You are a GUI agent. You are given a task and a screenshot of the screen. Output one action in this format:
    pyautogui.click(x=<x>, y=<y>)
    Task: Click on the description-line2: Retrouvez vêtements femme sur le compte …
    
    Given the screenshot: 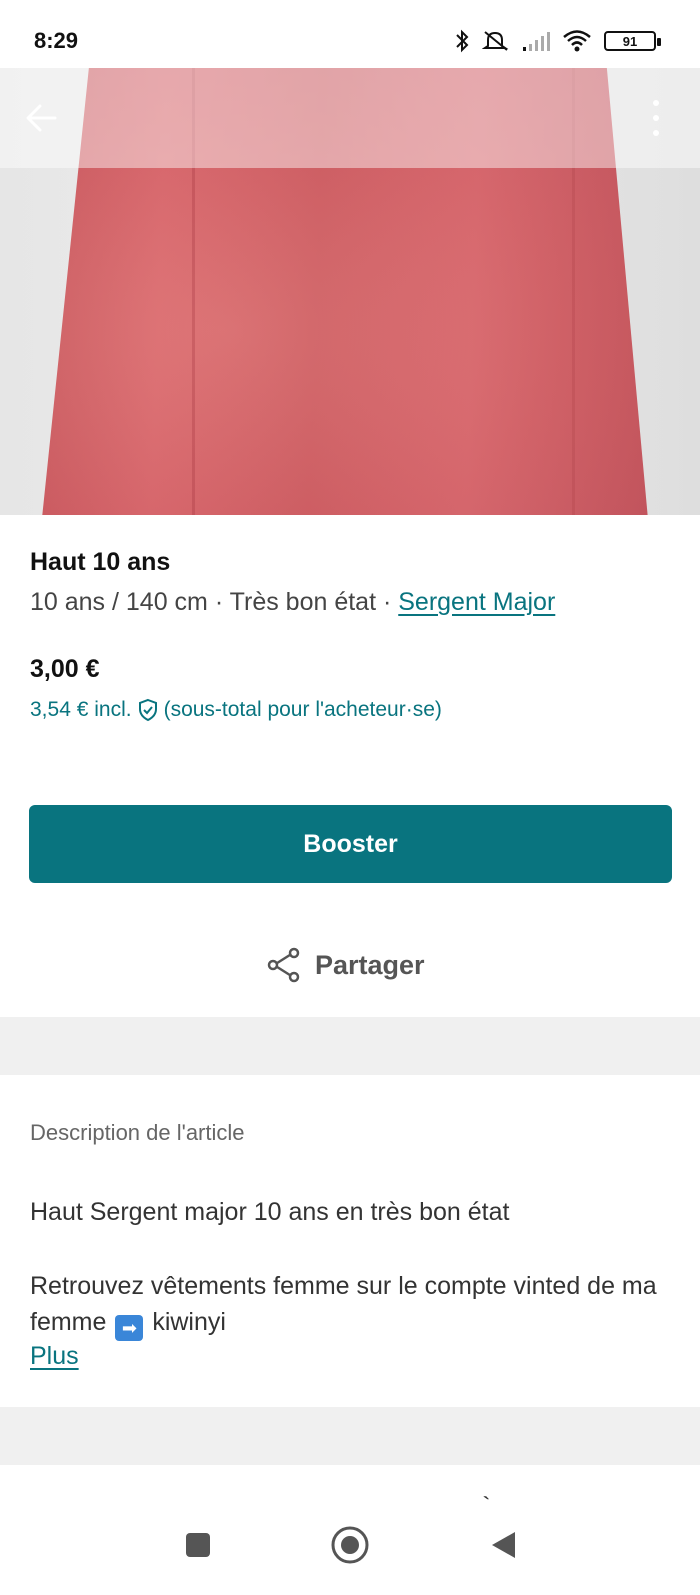 What is the action you would take?
    pyautogui.click(x=350, y=1304)
    